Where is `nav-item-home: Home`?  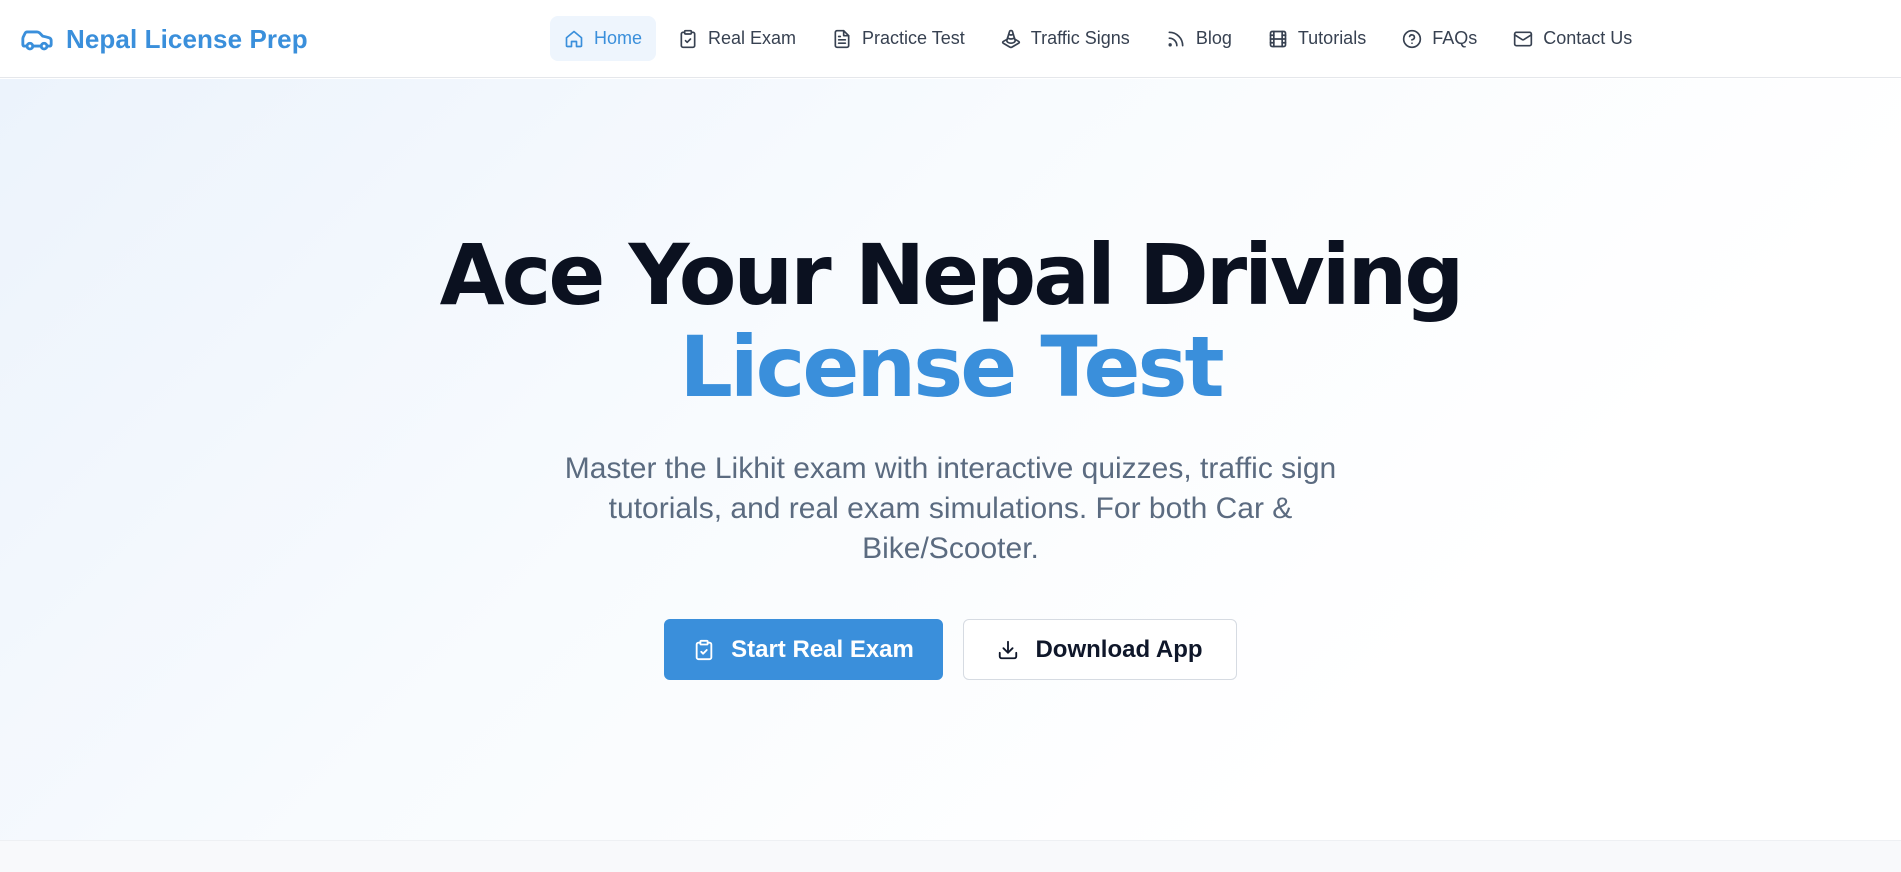
nav-item-home: Home is located at coordinates (603, 38).